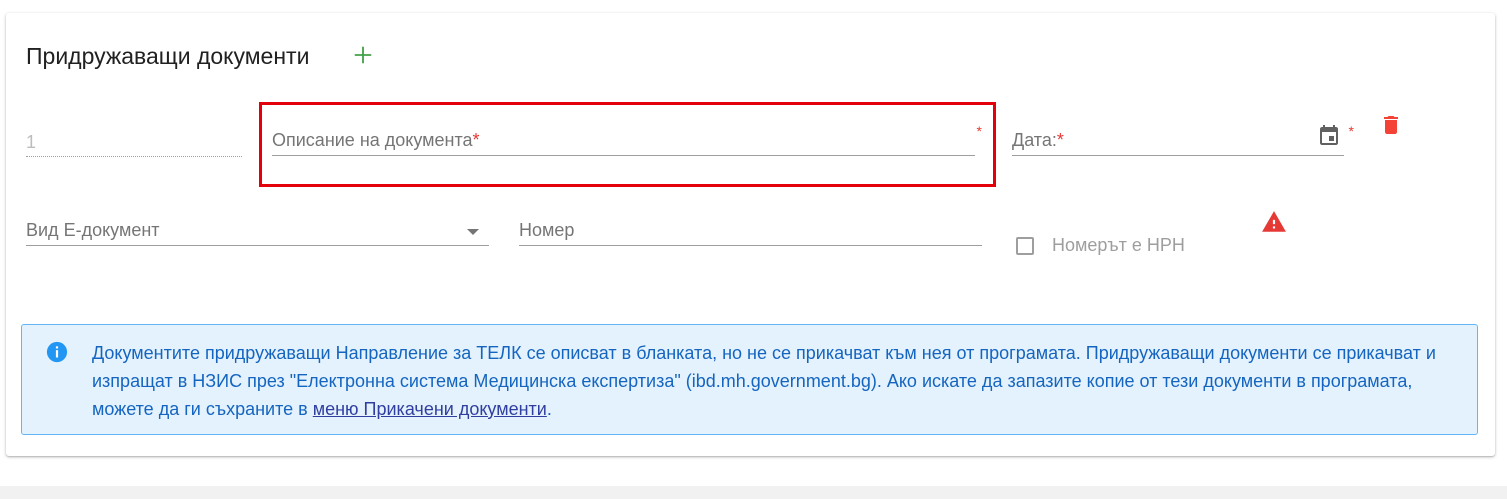  Describe the element at coordinates (1025, 246) in the screenshot. I see `nrn-checkbox` at that location.